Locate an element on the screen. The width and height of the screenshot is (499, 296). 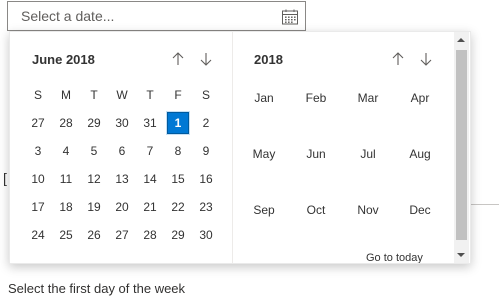
previous-month-button is located at coordinates (179, 60).